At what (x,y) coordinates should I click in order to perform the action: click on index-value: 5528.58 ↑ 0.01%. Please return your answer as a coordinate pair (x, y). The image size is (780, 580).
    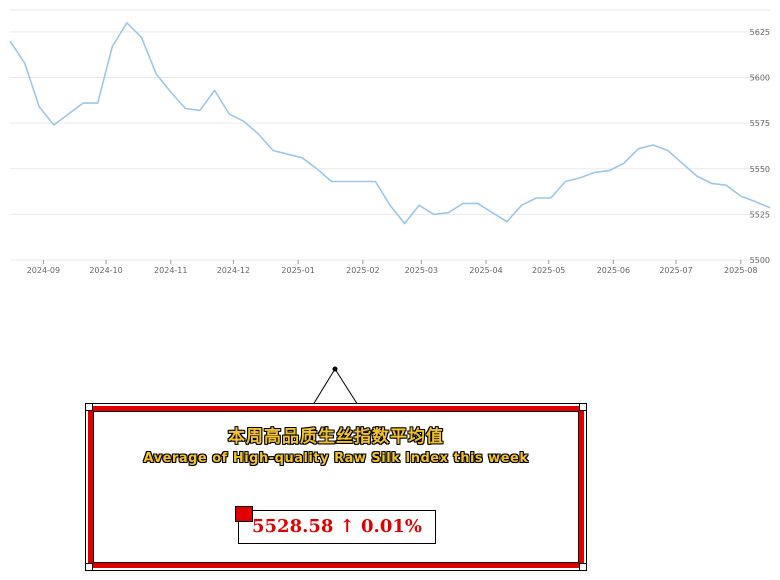
    Looking at the image, I should click on (337, 527).